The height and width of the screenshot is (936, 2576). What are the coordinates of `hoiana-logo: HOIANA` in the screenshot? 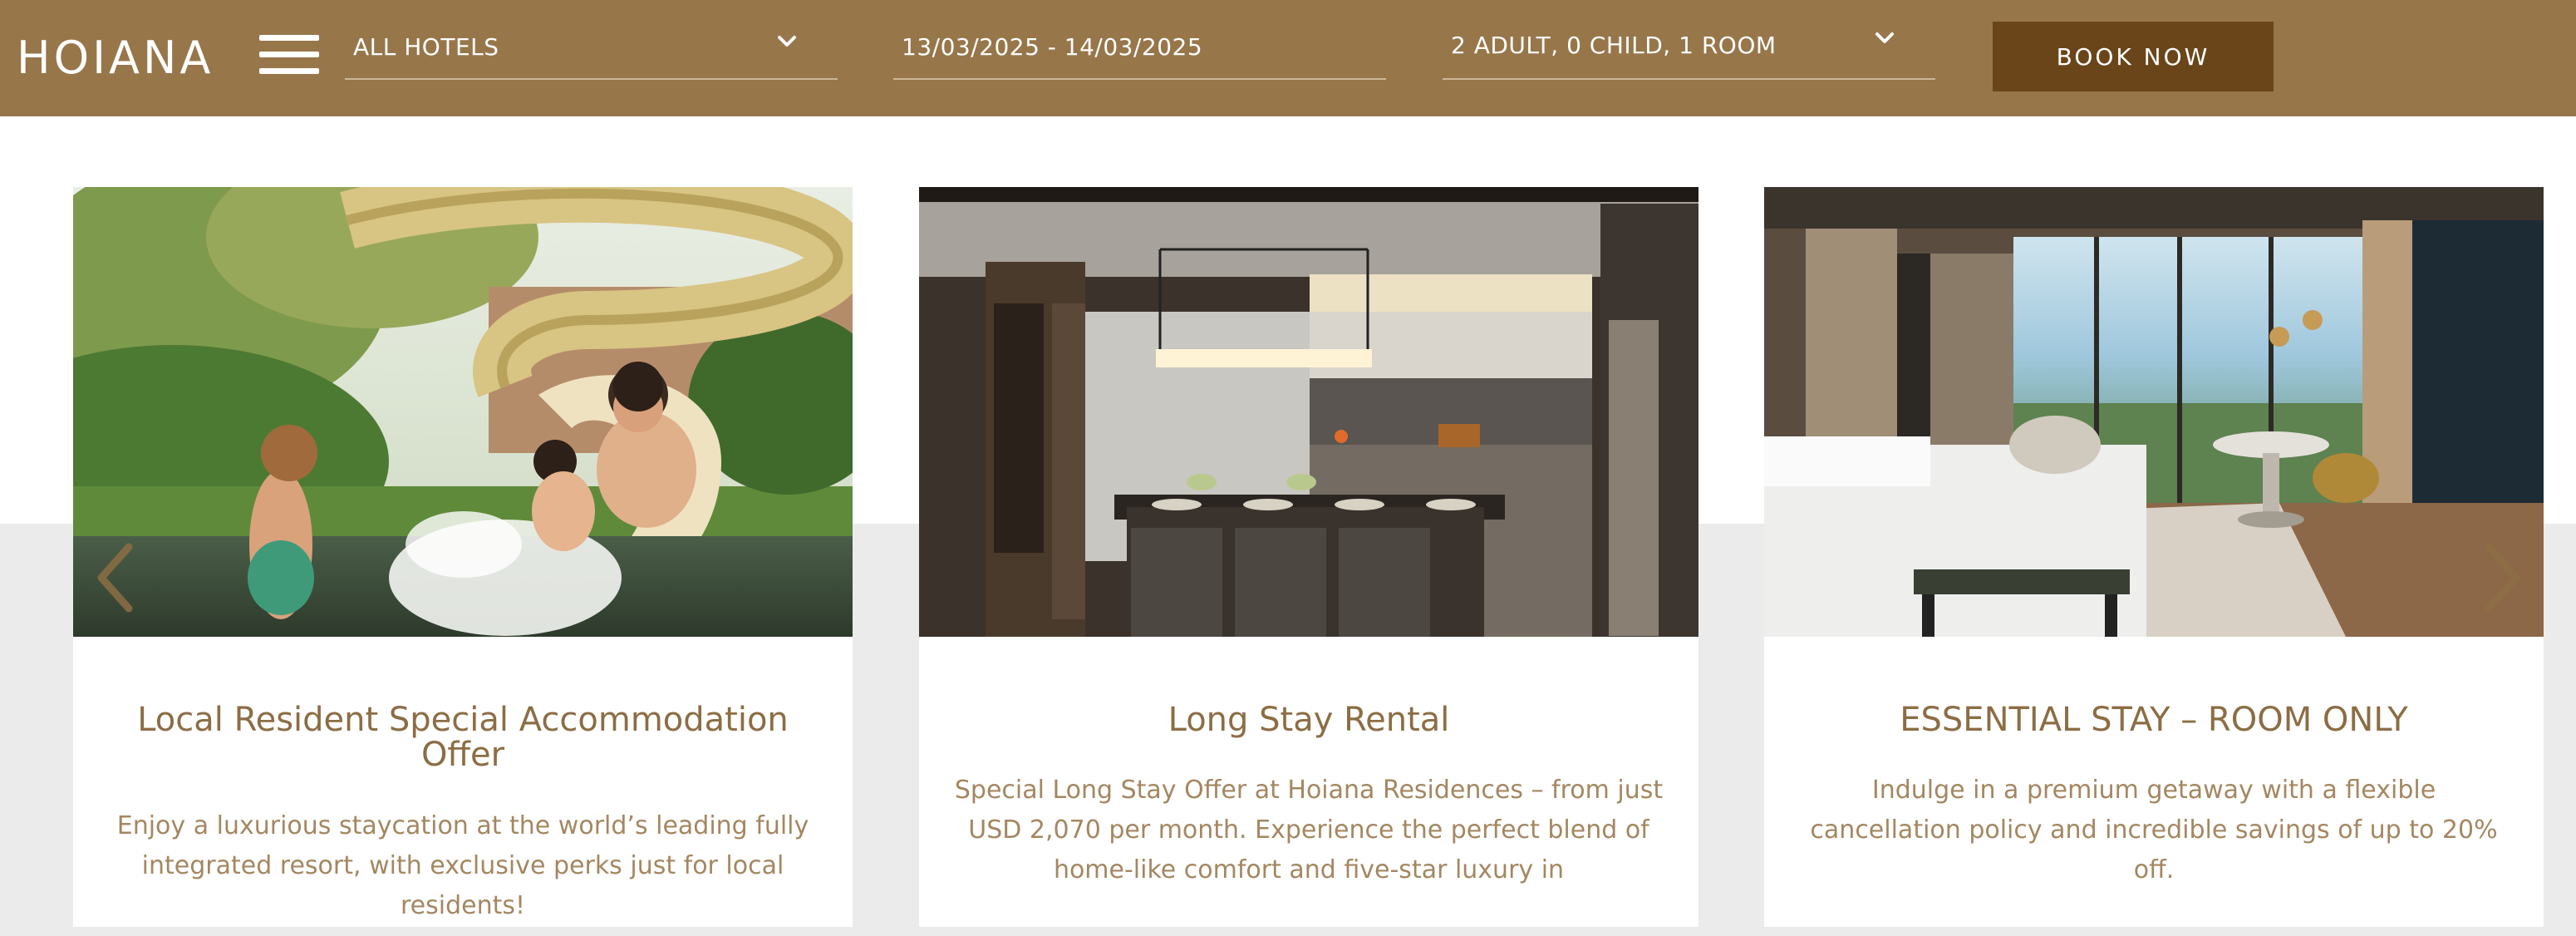 It's located at (115, 58).